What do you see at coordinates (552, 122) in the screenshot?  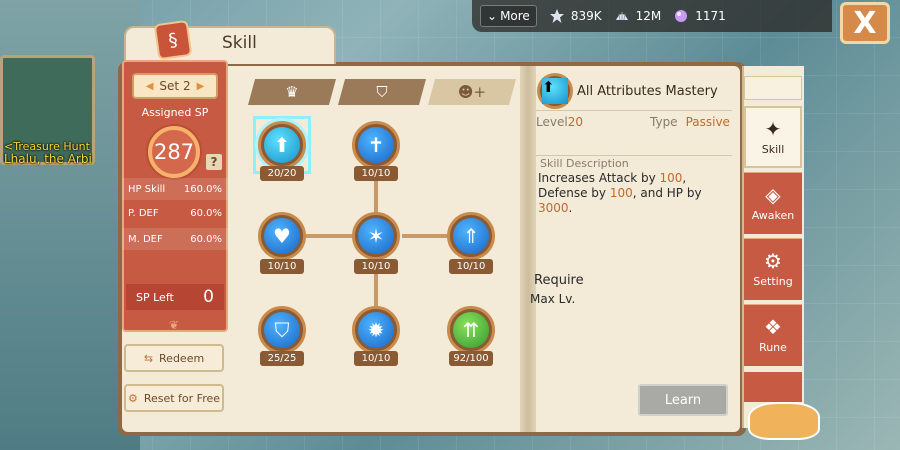 I see `level-label: Level` at bounding box center [552, 122].